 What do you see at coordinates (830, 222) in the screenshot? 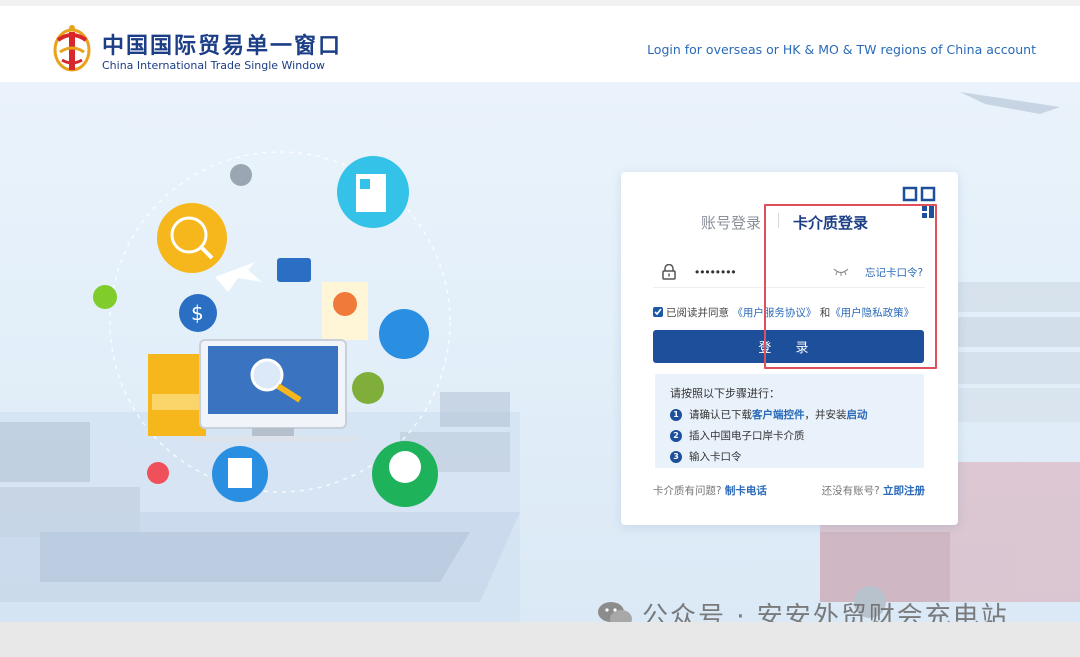
I see `tab-card-login: 卡介质登录` at bounding box center [830, 222].